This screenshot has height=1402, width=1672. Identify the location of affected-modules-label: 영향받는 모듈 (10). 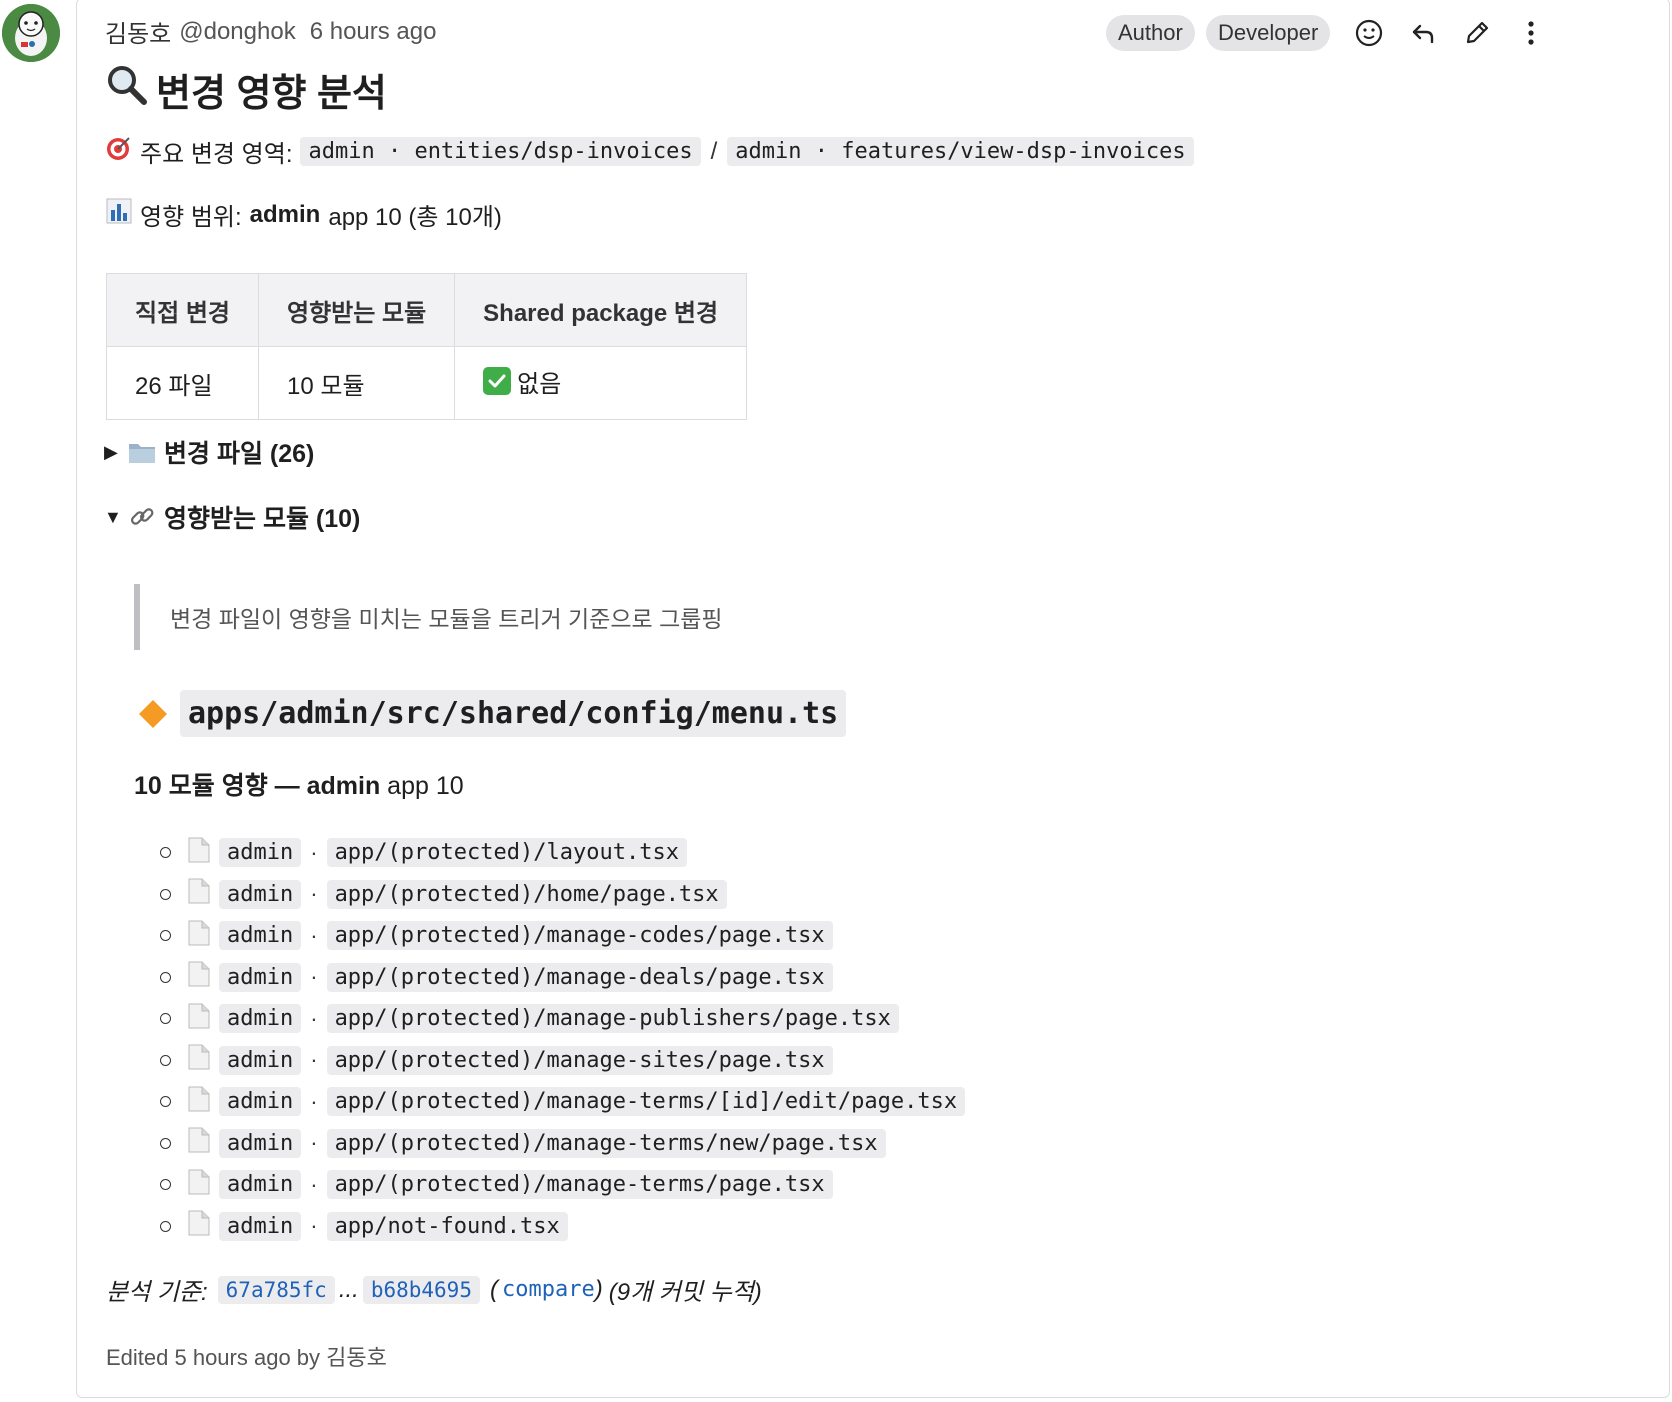
(262, 519).